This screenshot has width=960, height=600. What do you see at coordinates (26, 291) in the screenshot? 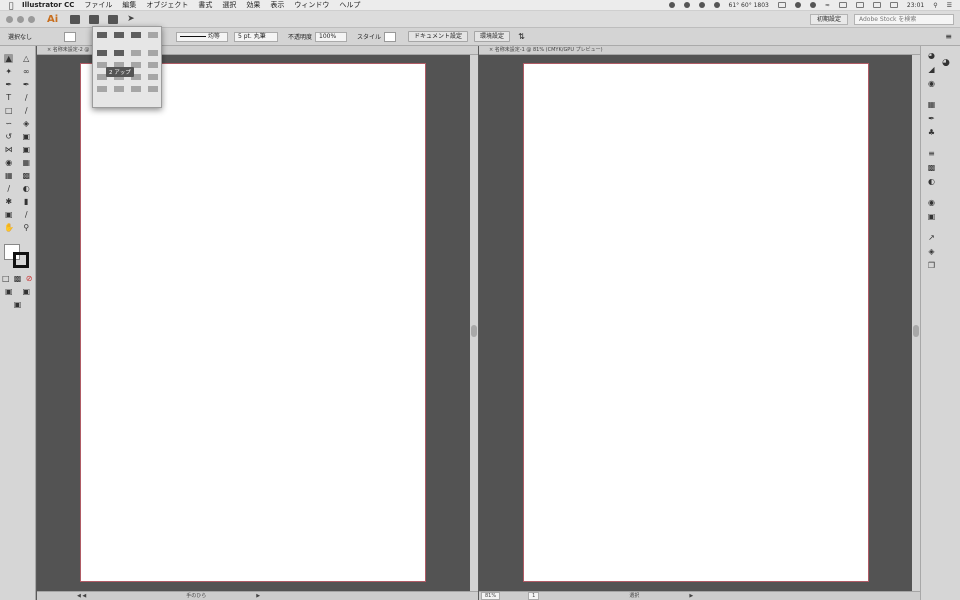
I see `draw-behind-icon: ▣` at bounding box center [26, 291].